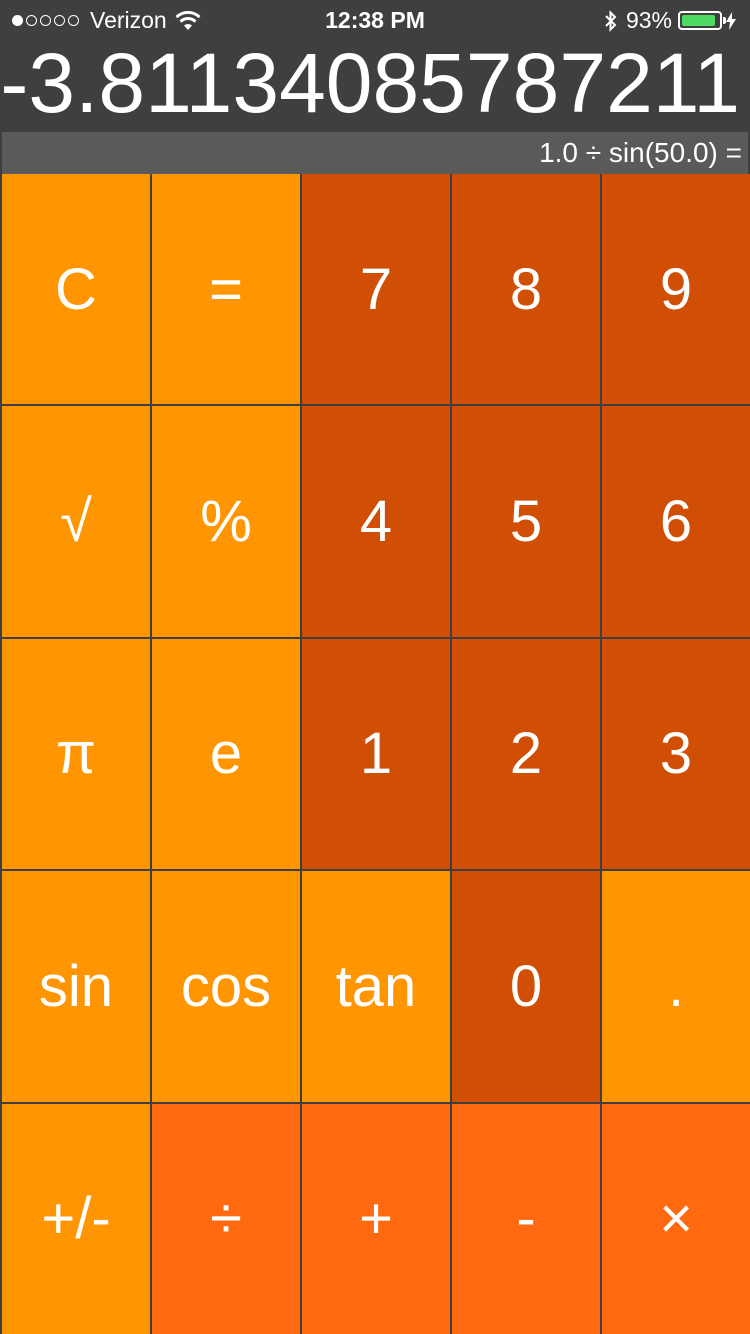 The width and height of the screenshot is (750, 1334). I want to click on result-display: -3.81134085787211, so click(370, 85).